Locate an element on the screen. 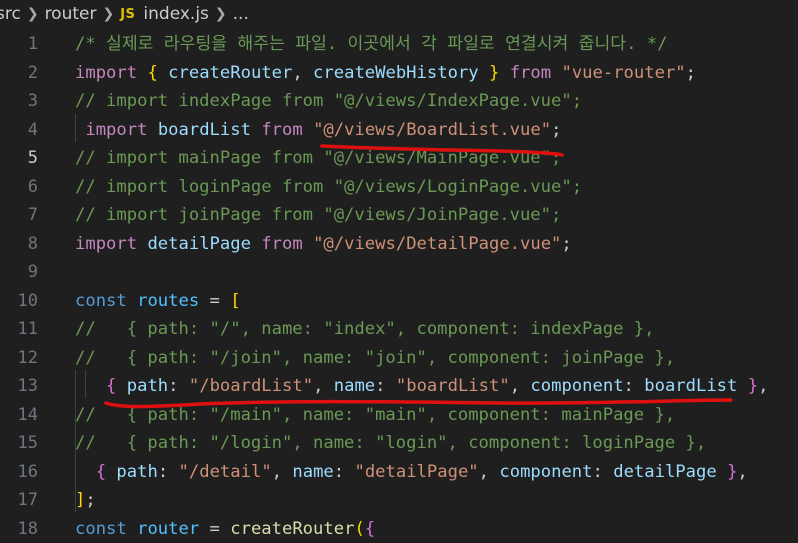  line-number: 9 is located at coordinates (19, 272).